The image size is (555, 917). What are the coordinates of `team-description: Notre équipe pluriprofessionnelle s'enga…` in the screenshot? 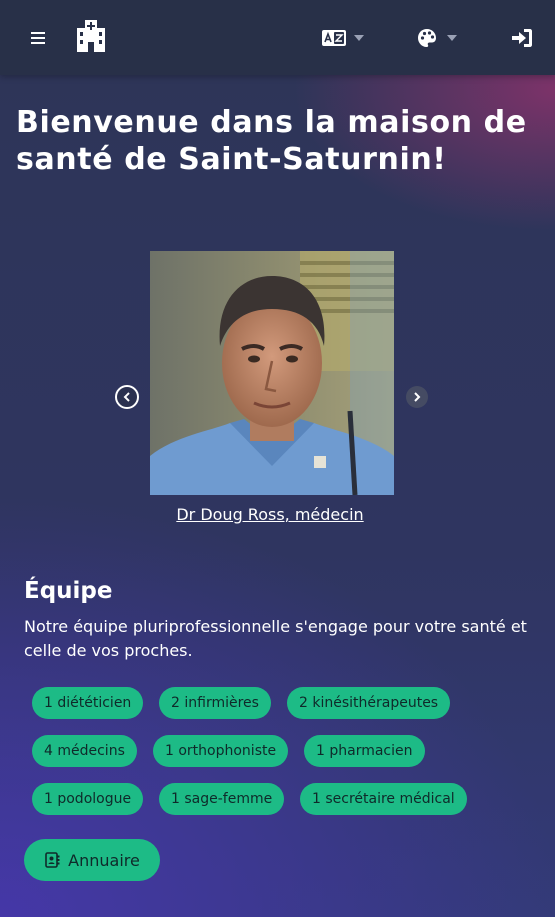 It's located at (275, 638).